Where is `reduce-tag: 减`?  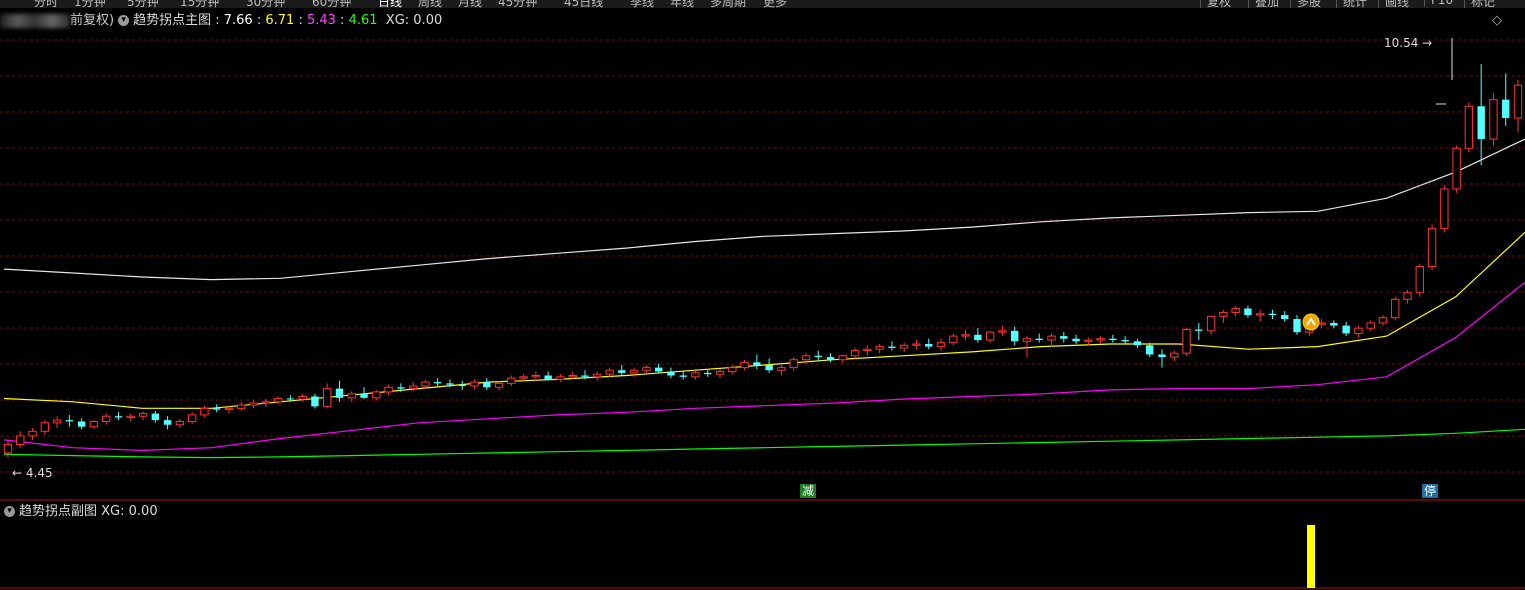 reduce-tag: 减 is located at coordinates (808, 491).